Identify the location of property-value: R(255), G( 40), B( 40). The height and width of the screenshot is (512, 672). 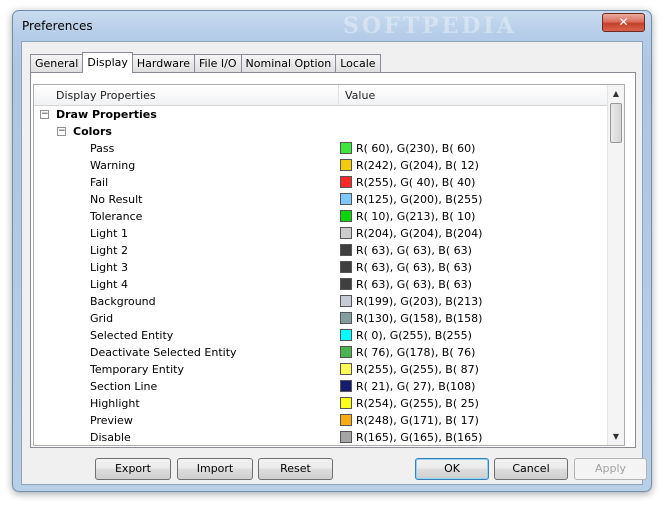
(407, 182).